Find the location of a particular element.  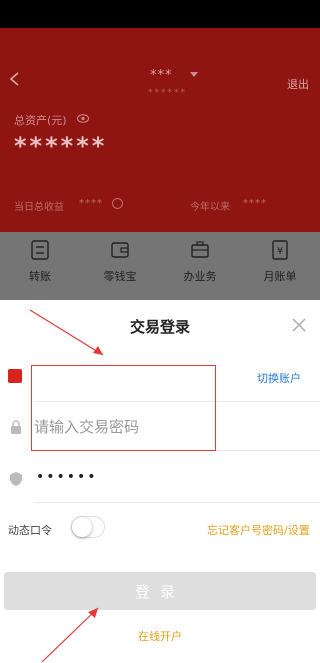

lock-icon is located at coordinates (16, 427).